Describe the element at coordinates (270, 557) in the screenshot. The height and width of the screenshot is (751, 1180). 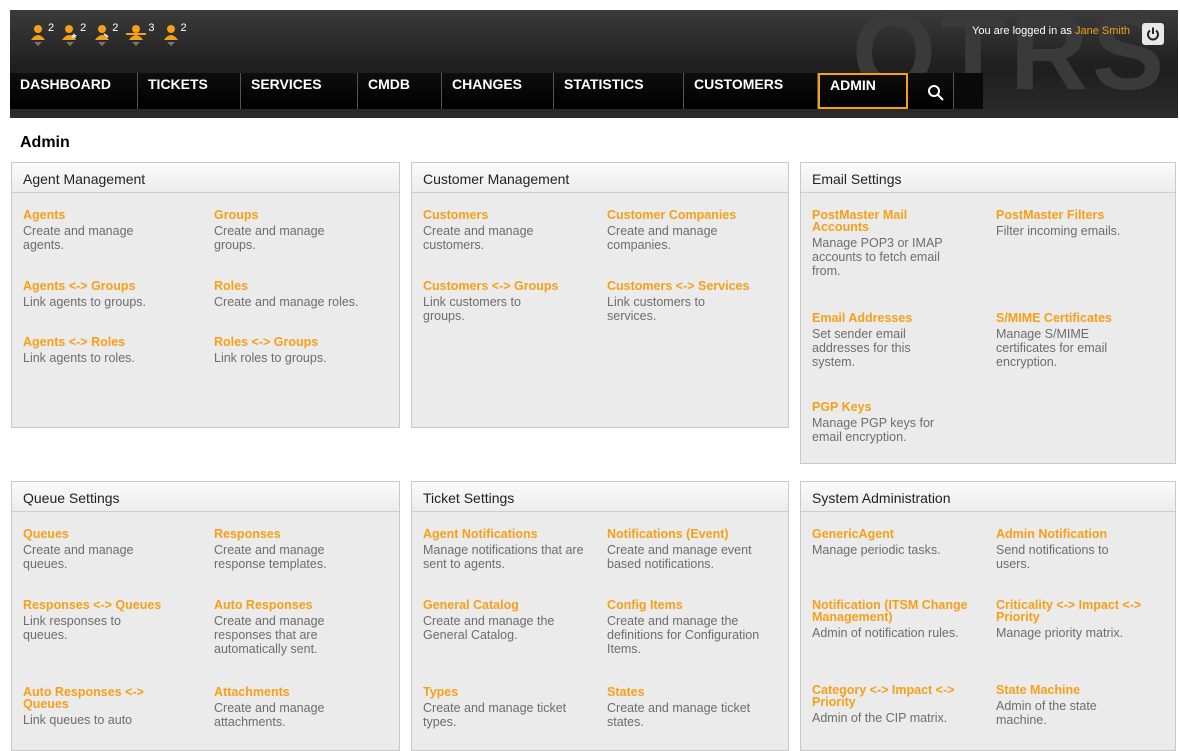
I see `admin-item-description: Create and manage response templates.` at that location.